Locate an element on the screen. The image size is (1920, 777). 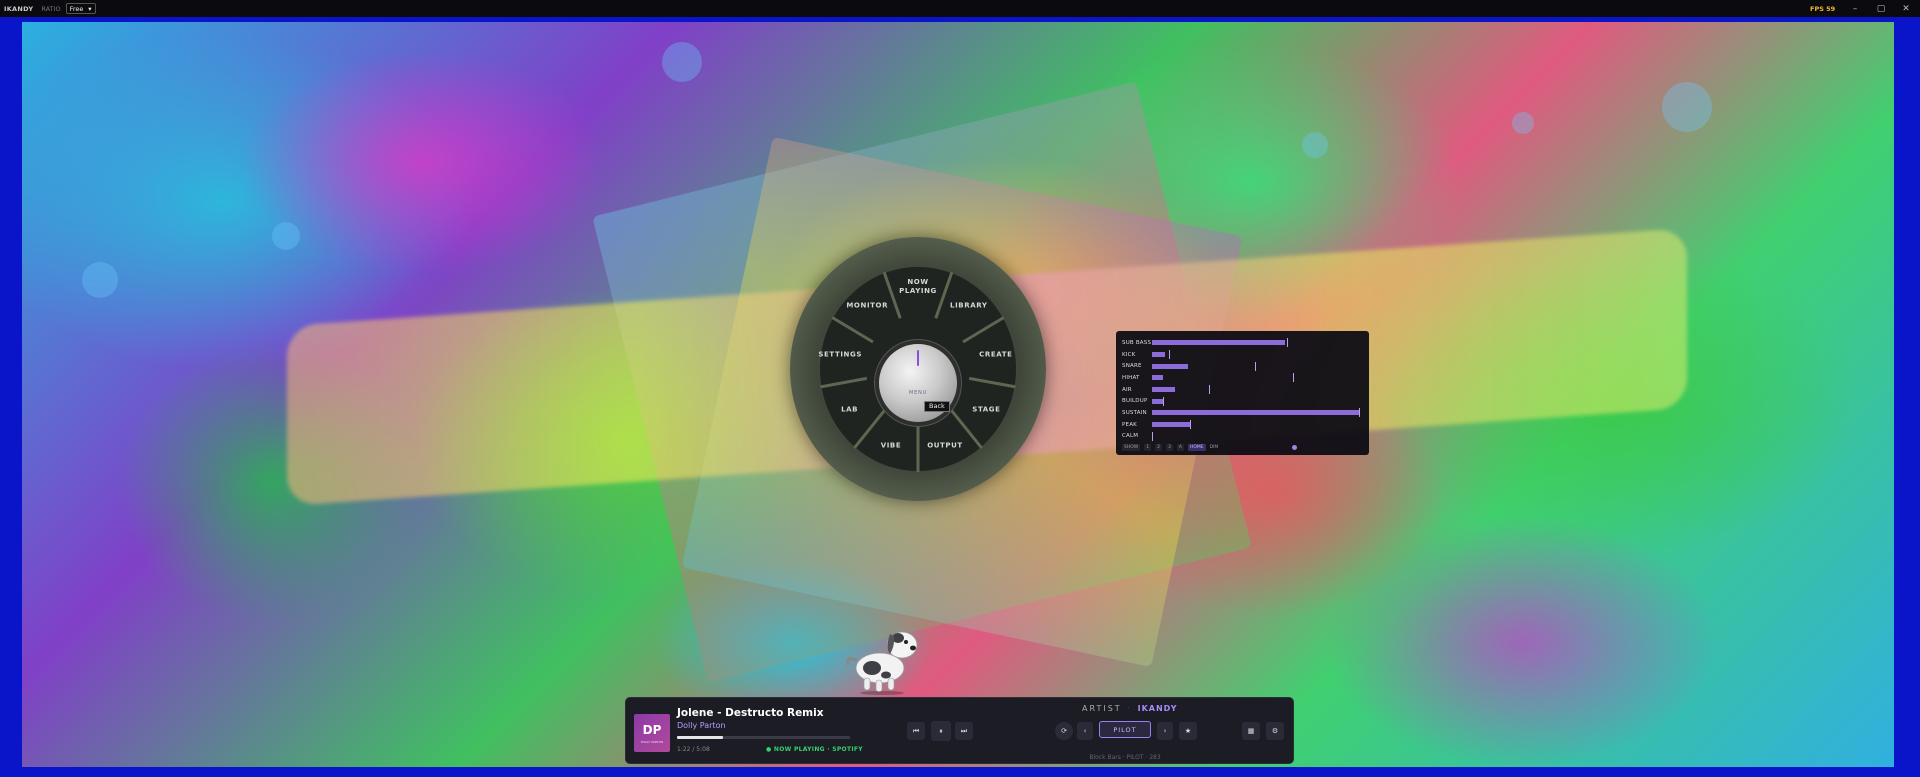
dog-mascot is located at coordinates (882, 663).